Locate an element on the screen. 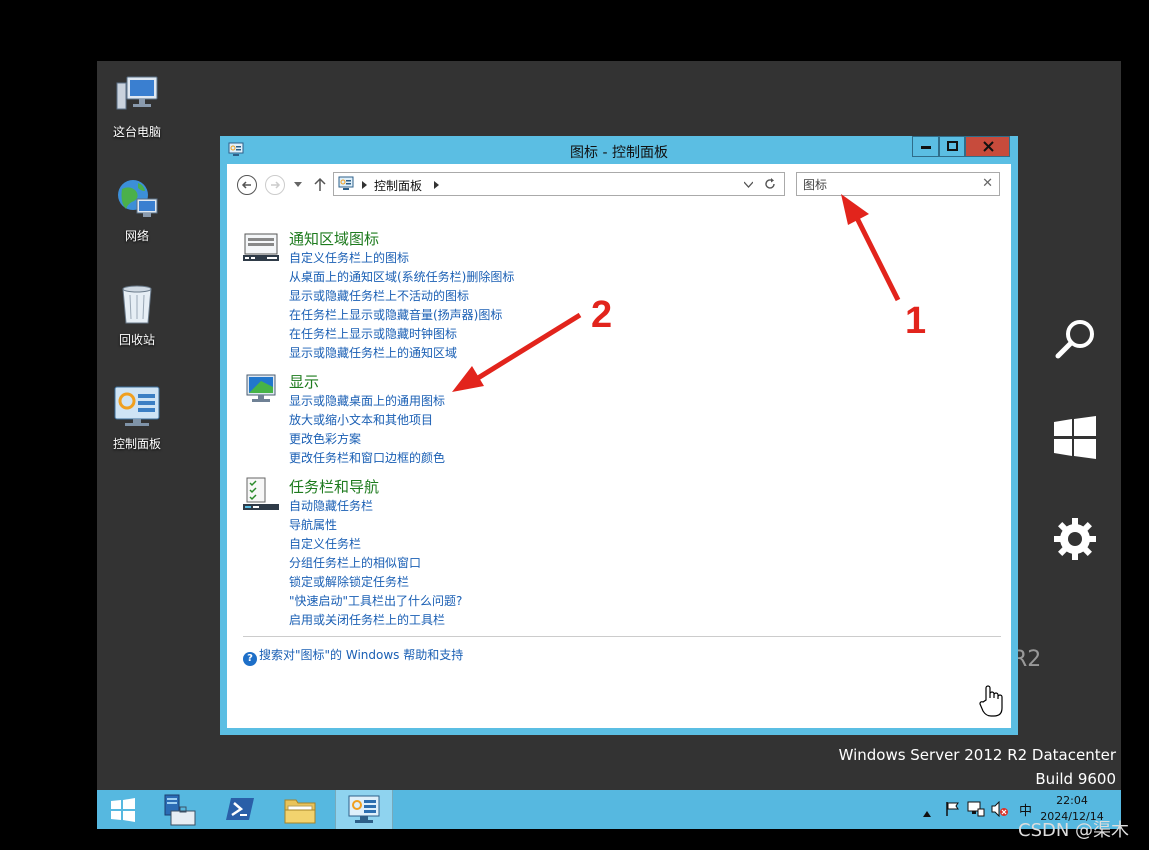  title-bar: 图标 - 控制面板 is located at coordinates (619, 150).